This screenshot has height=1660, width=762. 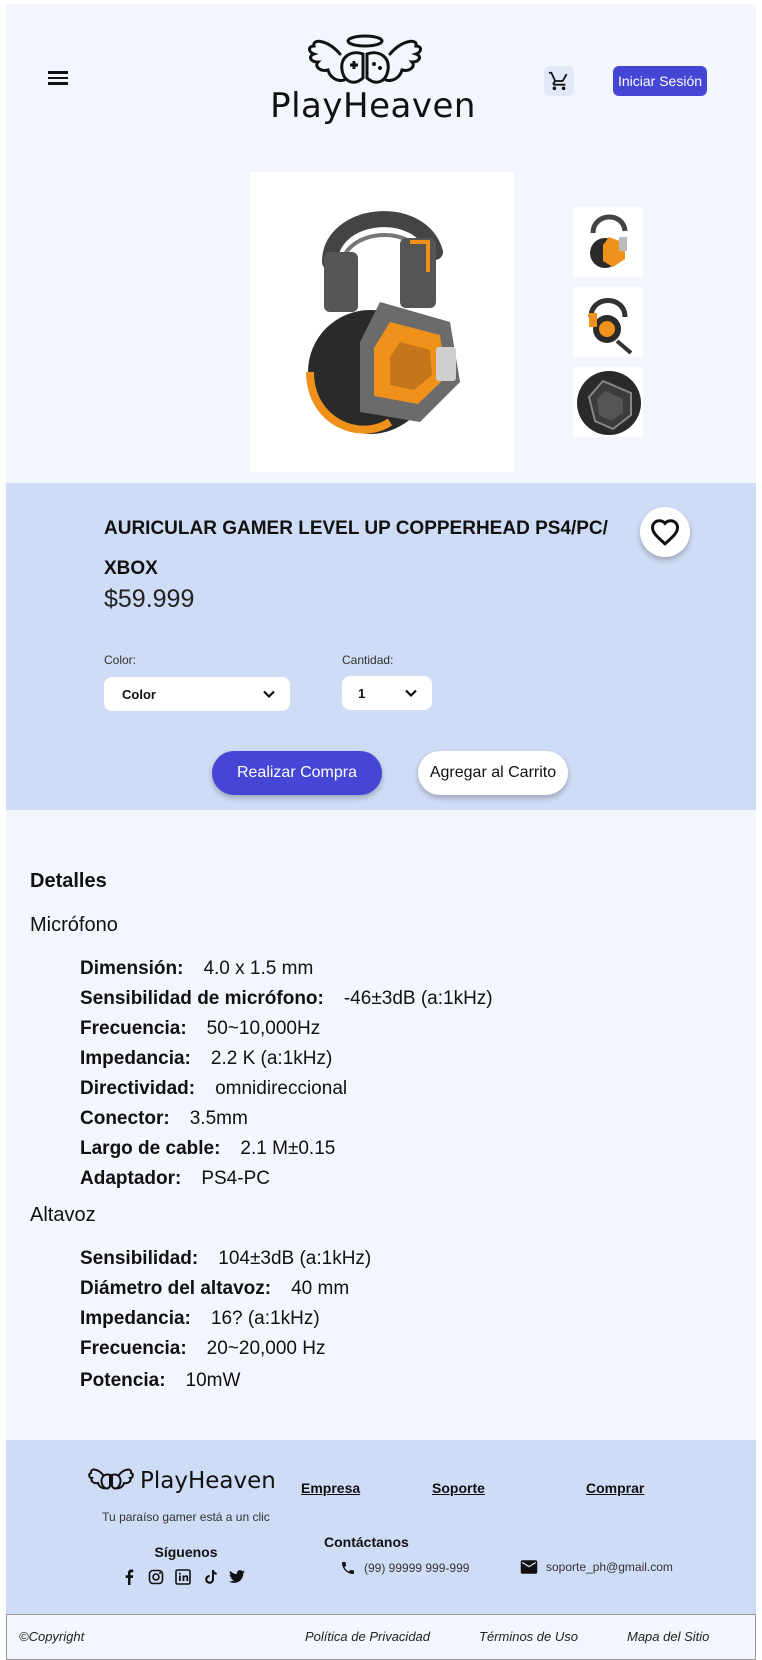 What do you see at coordinates (266, 1348) in the screenshot?
I see `spec-value: 20~20,000 Hz` at bounding box center [266, 1348].